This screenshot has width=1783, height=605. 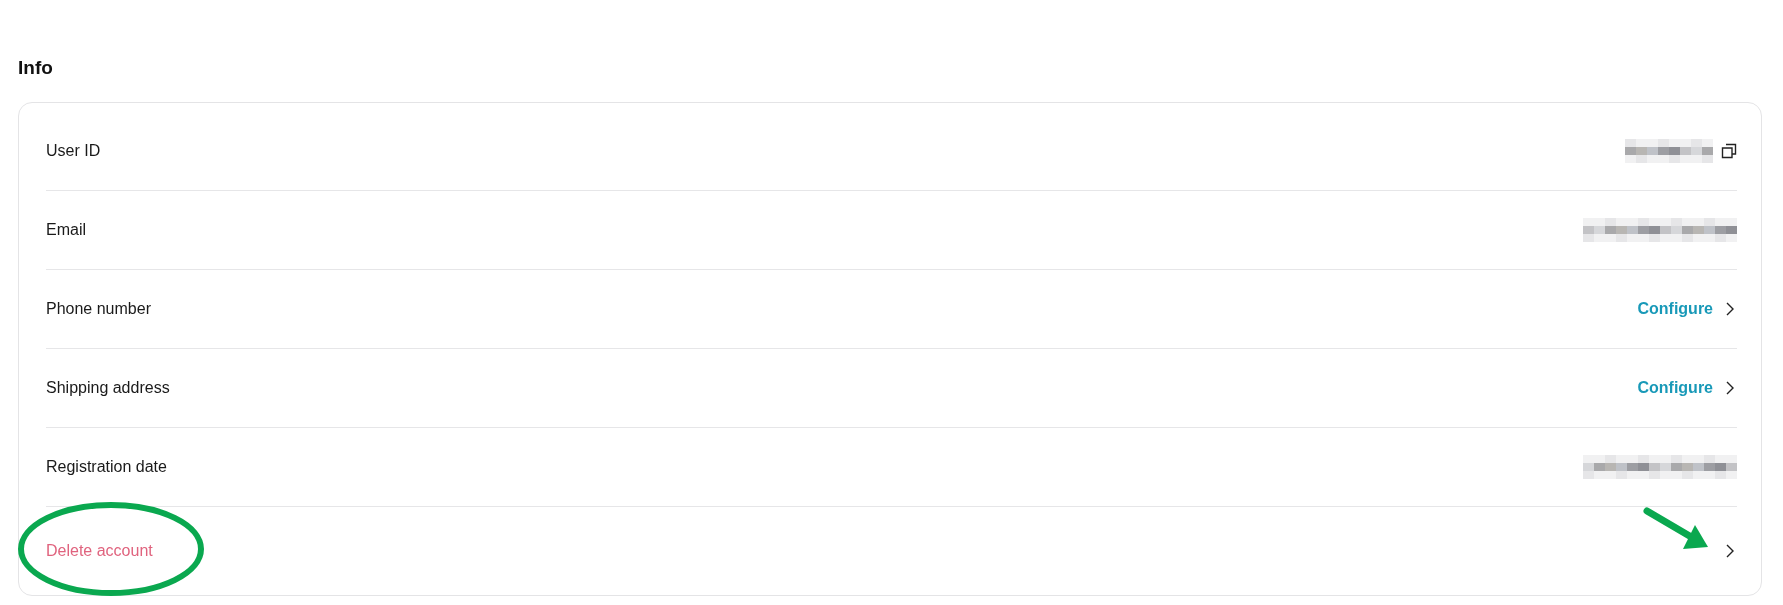 I want to click on copy-icon, so click(x=1729, y=151).